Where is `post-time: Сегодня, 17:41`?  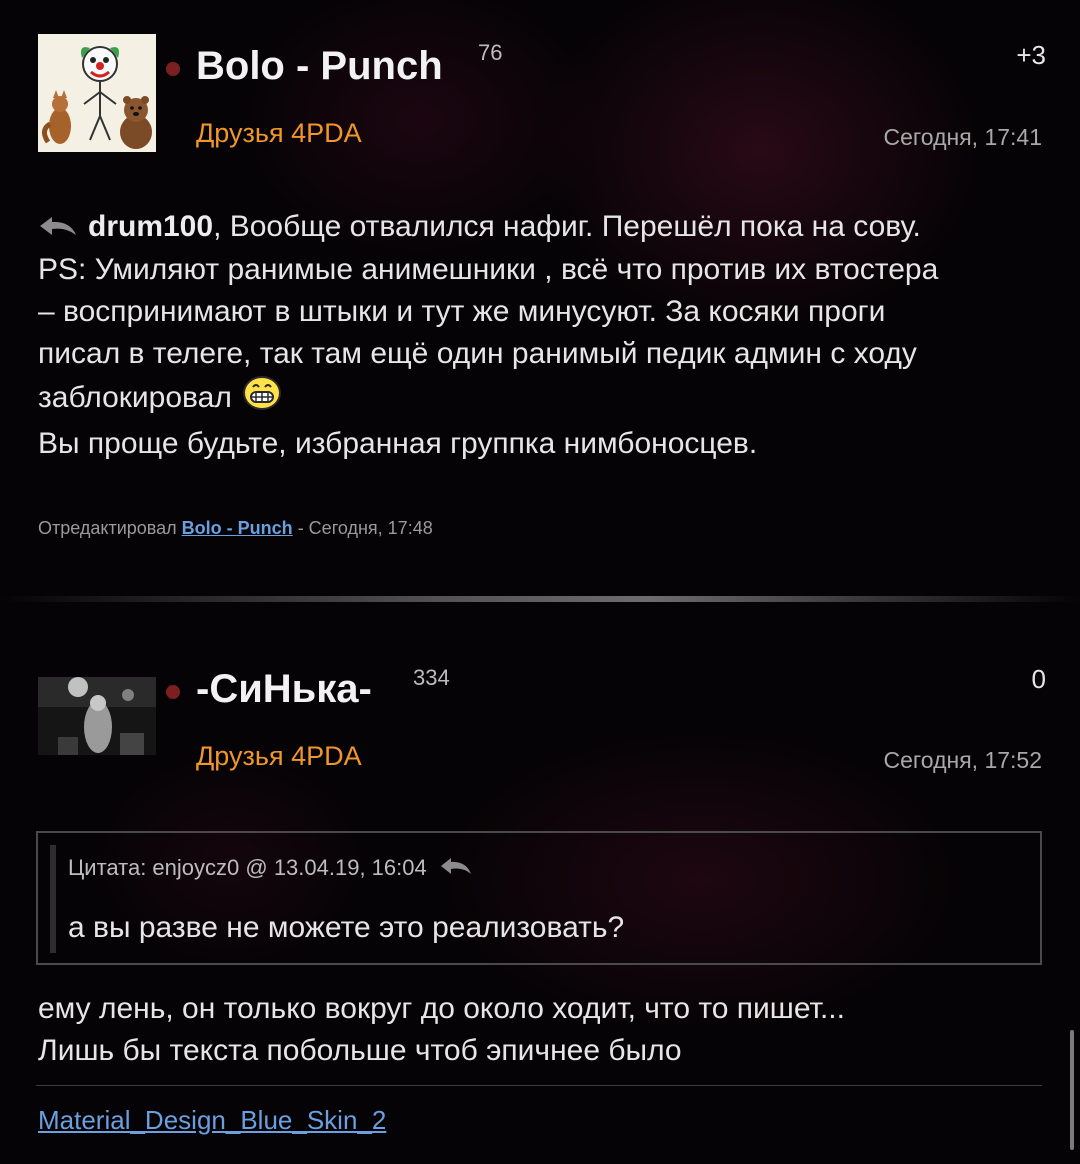
post-time: Сегодня, 17:41 is located at coordinates (962, 137).